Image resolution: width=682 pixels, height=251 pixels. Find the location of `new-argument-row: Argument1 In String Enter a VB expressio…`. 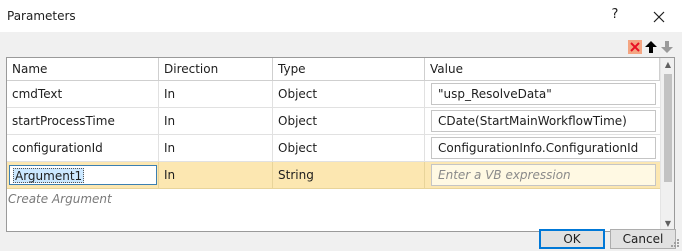

new-argument-row: Argument1 In String Enter a VB expressio… is located at coordinates (333, 175).